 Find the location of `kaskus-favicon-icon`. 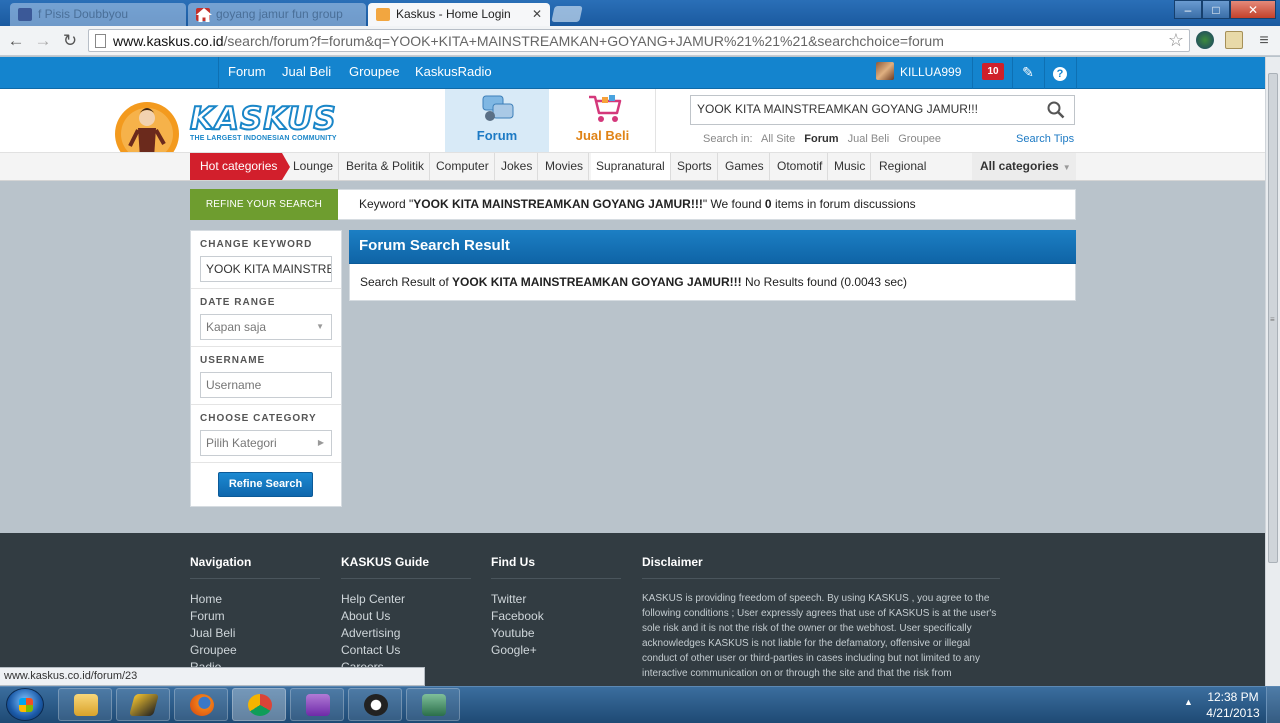

kaskus-favicon-icon is located at coordinates (383, 14).